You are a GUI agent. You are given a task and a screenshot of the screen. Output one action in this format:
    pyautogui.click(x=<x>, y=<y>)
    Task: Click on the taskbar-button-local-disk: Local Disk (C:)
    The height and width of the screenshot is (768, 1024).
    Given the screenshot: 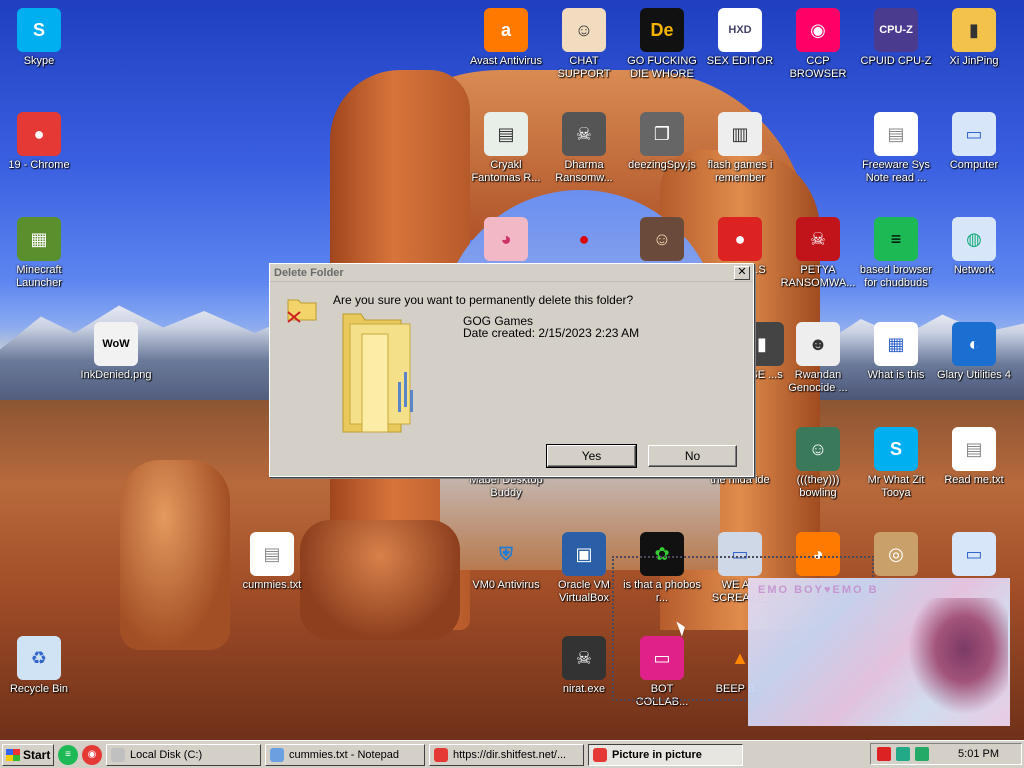 What is the action you would take?
    pyautogui.click(x=183, y=754)
    